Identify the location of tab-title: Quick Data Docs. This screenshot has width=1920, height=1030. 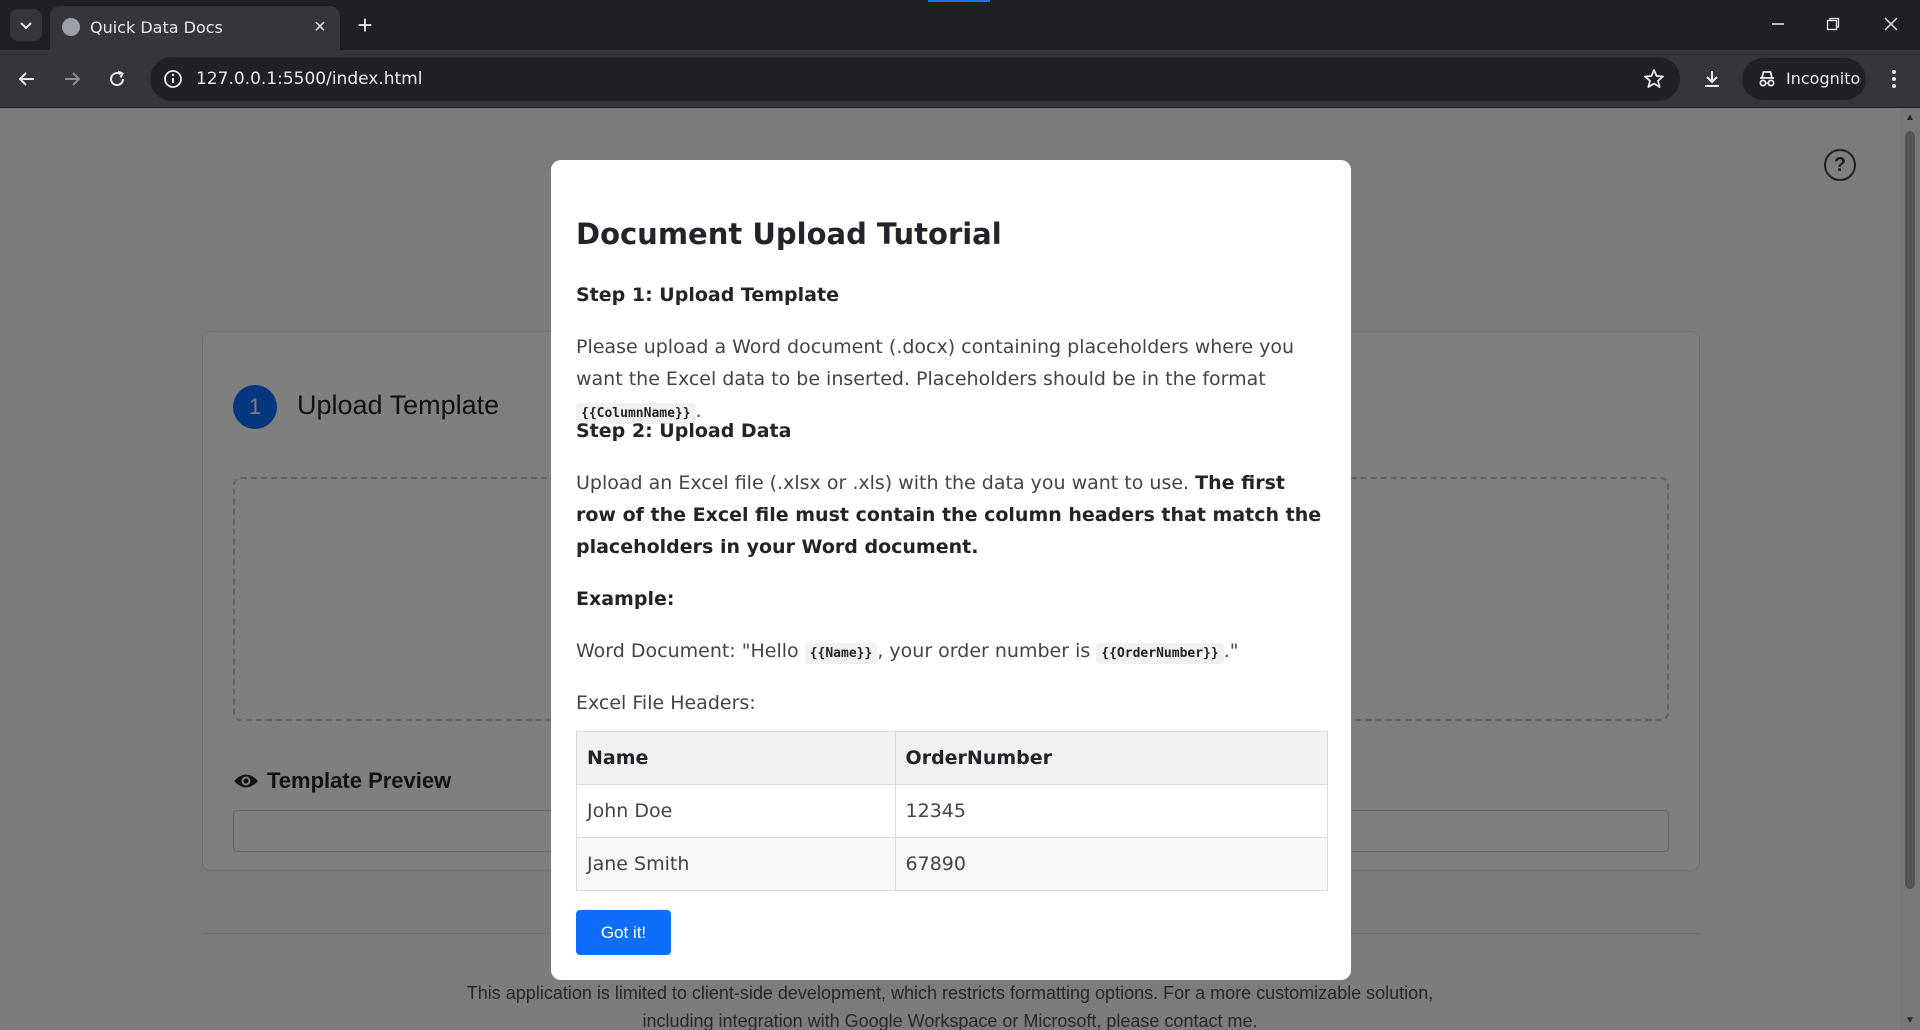
(156, 27).